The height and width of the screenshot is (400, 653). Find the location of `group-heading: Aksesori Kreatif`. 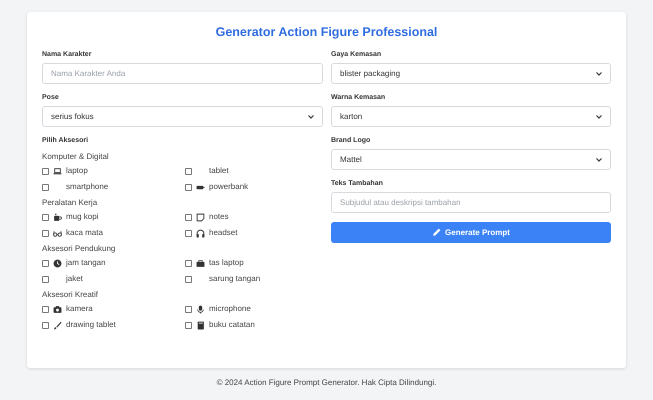

group-heading: Aksesori Kreatif is located at coordinates (70, 295).